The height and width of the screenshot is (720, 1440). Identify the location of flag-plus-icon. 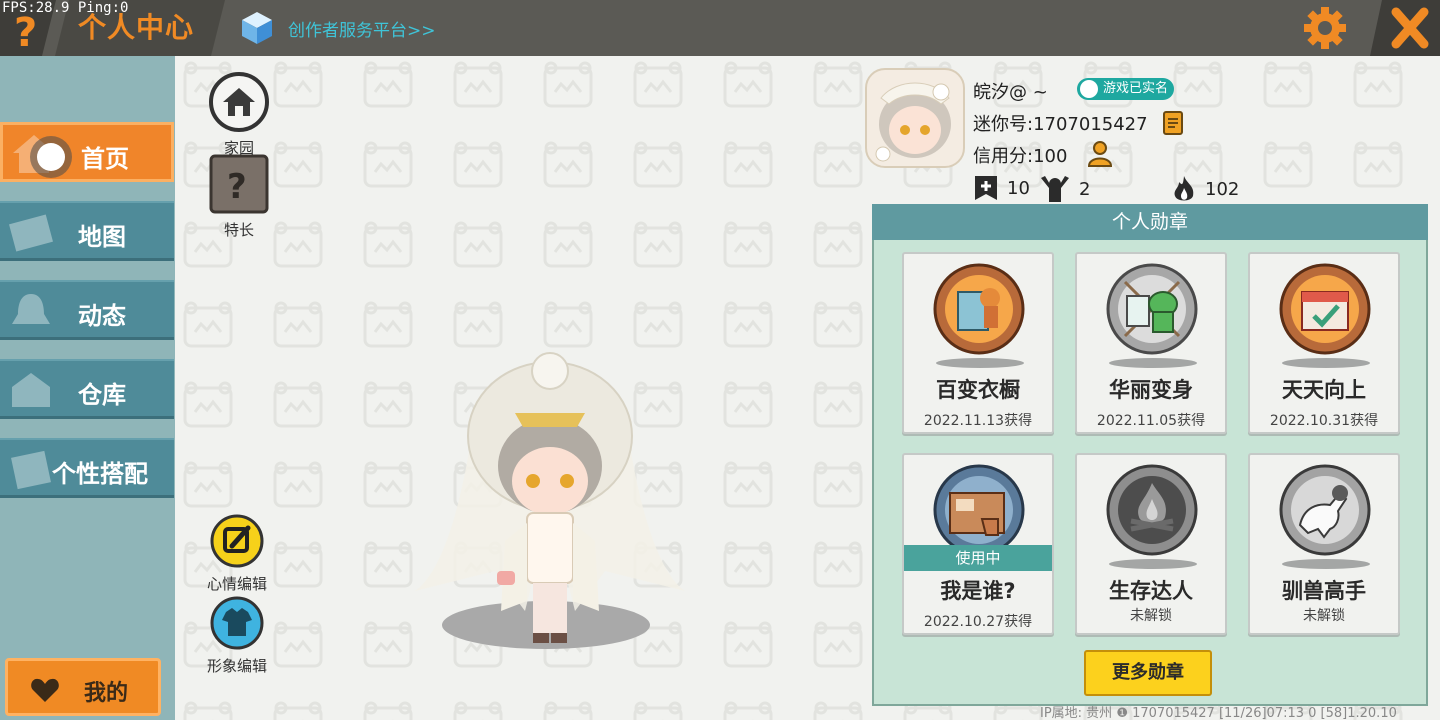
(986, 188).